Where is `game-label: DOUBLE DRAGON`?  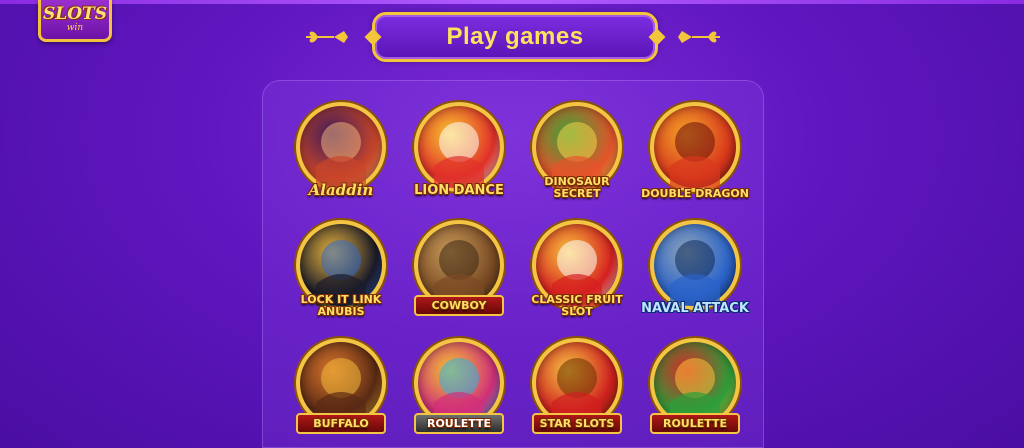 game-label: DOUBLE DRAGON is located at coordinates (695, 193).